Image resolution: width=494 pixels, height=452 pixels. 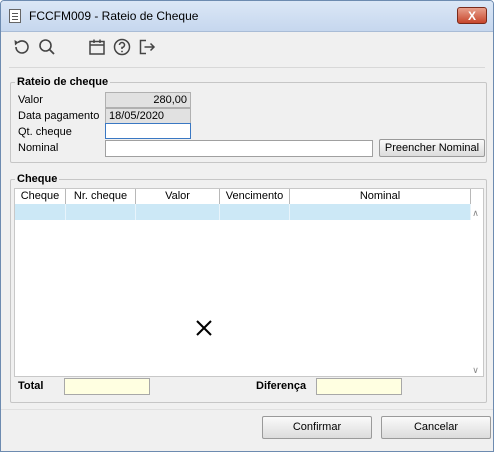 I want to click on col-nr-cheque: Nr. cheque, so click(x=101, y=196).